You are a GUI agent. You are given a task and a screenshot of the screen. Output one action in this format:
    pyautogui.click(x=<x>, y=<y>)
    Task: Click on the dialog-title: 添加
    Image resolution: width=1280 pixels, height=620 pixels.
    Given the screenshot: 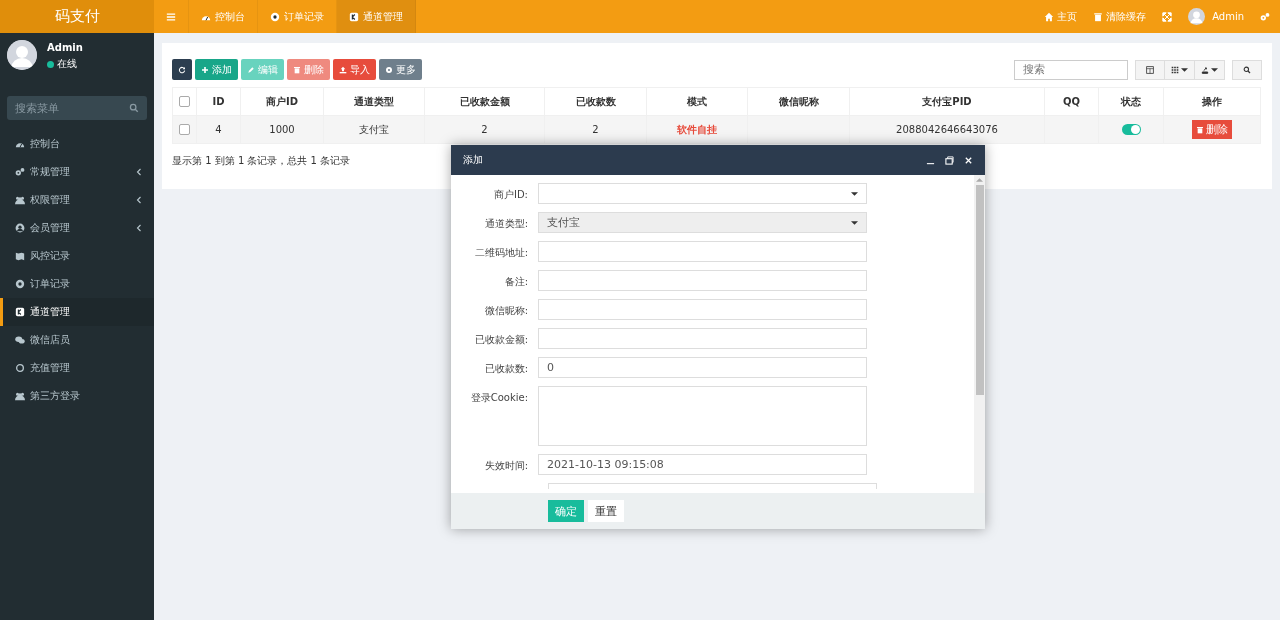 What is the action you would take?
    pyautogui.click(x=473, y=160)
    